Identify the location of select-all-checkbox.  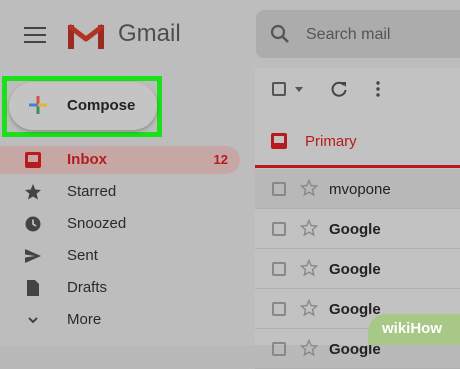
(279, 89).